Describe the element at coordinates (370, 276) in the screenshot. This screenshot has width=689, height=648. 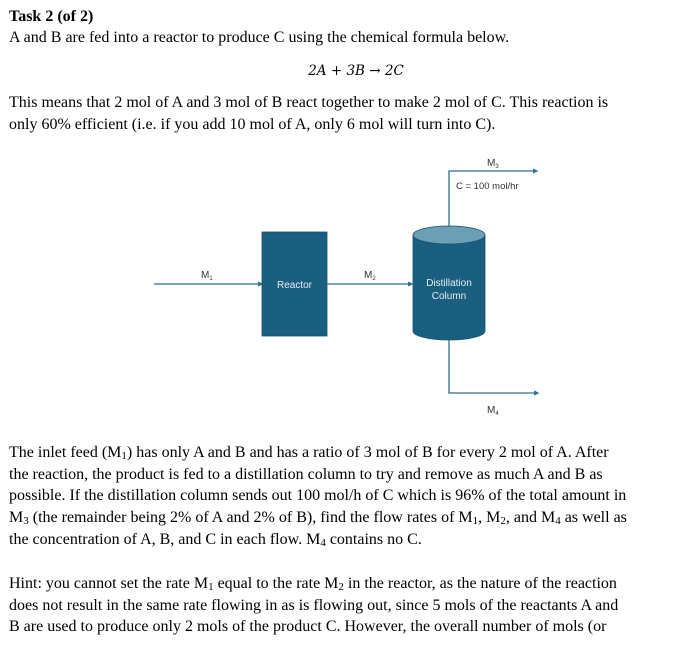
I see `stream-m2-label: M2` at that location.